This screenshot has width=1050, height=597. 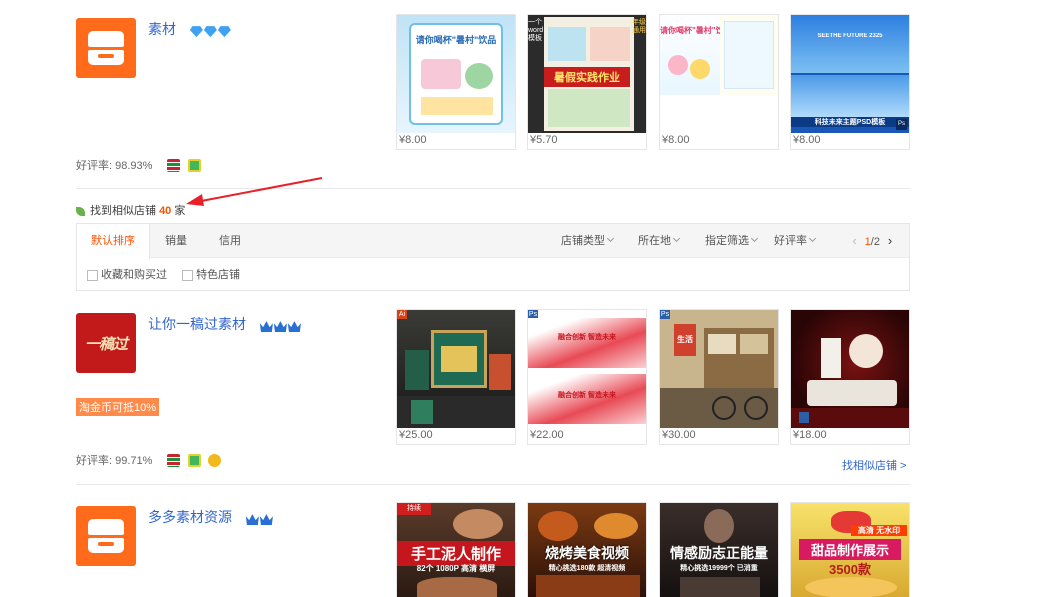 What do you see at coordinates (190, 517) in the screenshot?
I see `shop-name: 多多素材资源` at bounding box center [190, 517].